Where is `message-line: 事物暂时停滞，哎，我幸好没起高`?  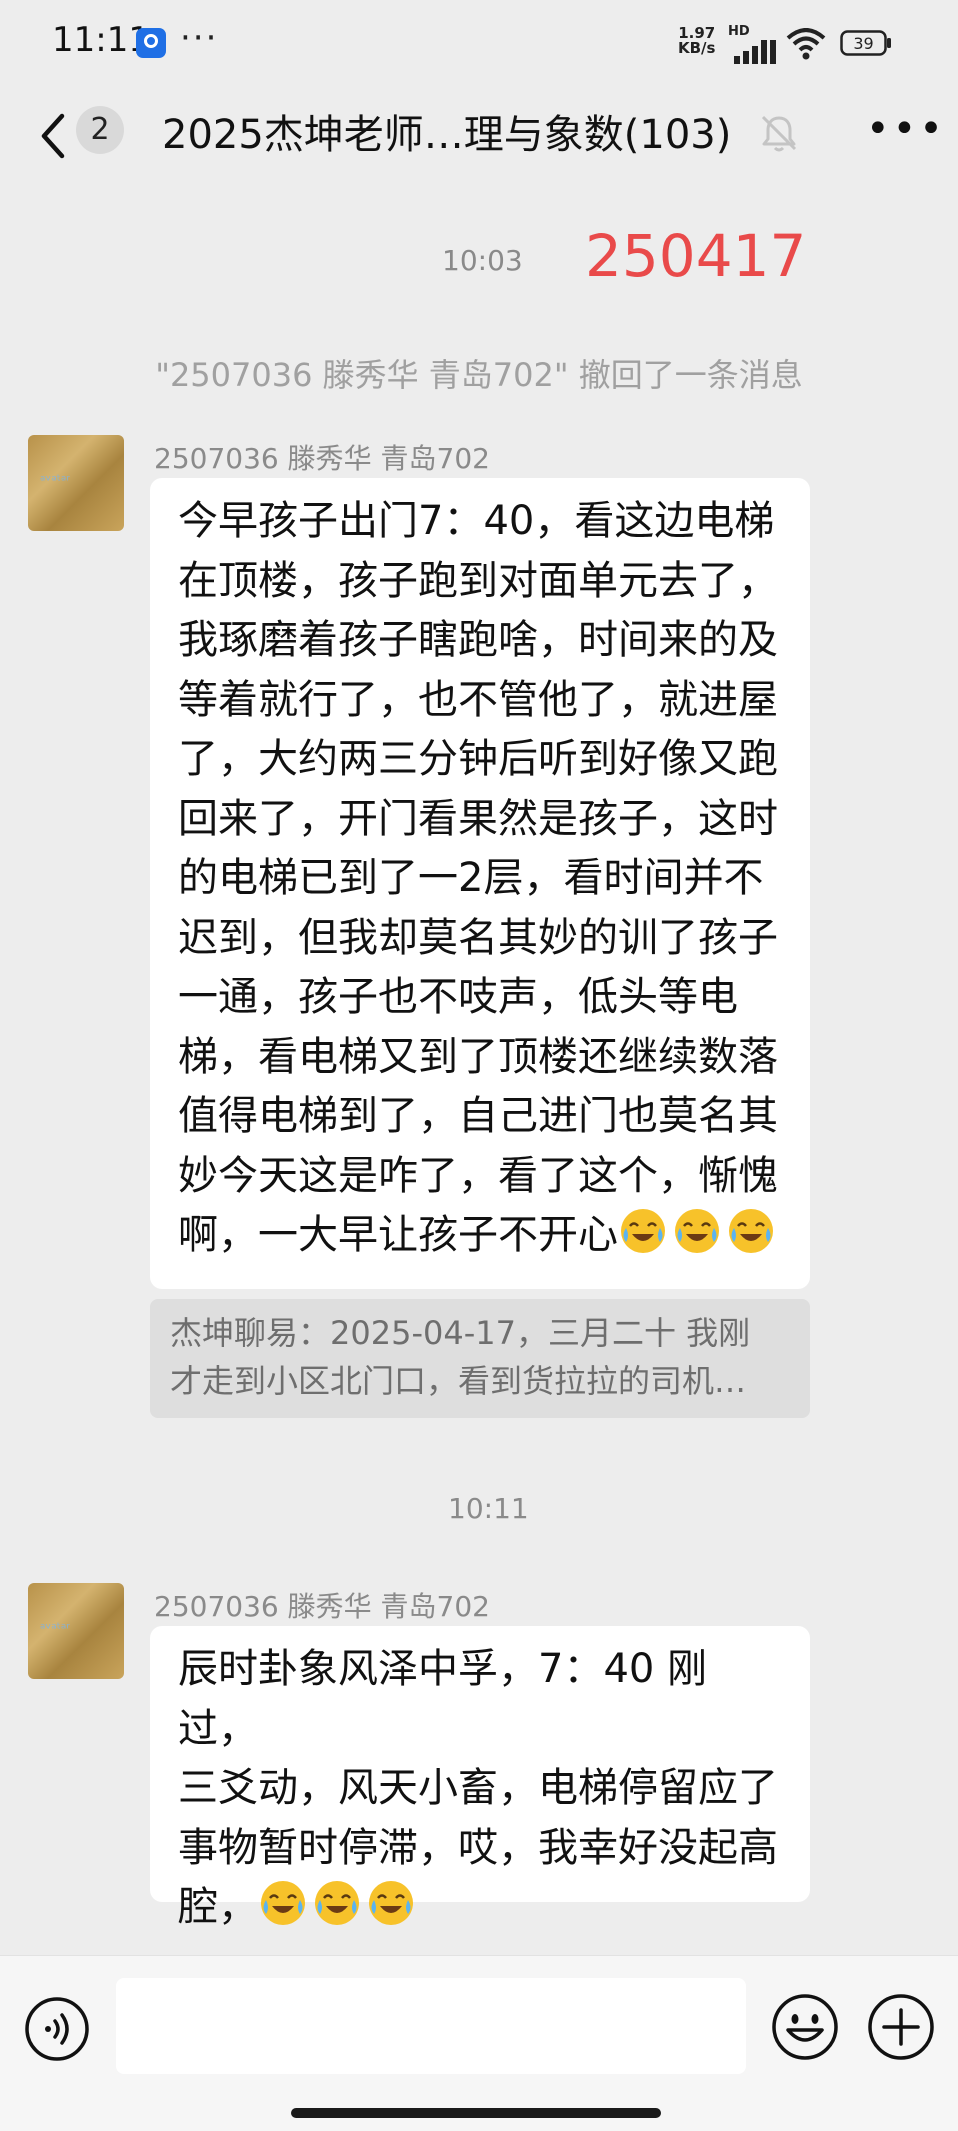
message-line: 事物暂时停滞，哎，我幸好没起高 is located at coordinates (478, 1847).